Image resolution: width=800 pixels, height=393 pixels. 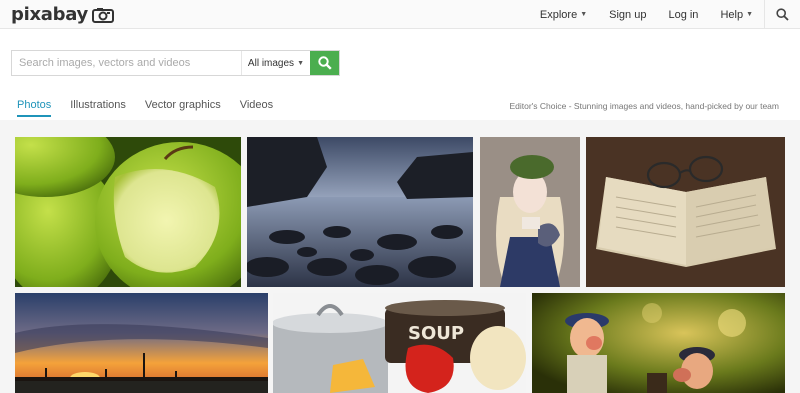 What do you see at coordinates (271, 63) in the screenshot?
I see `image-type-selected: All images` at bounding box center [271, 63].